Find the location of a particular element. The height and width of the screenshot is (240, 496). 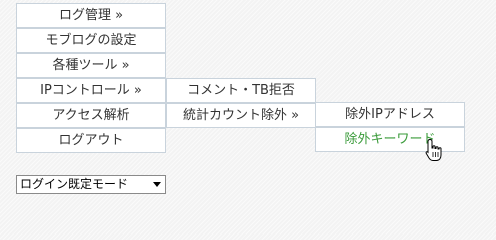

submenu-item-comment-tb-reject: コメント・TB拒否 is located at coordinates (241, 90).